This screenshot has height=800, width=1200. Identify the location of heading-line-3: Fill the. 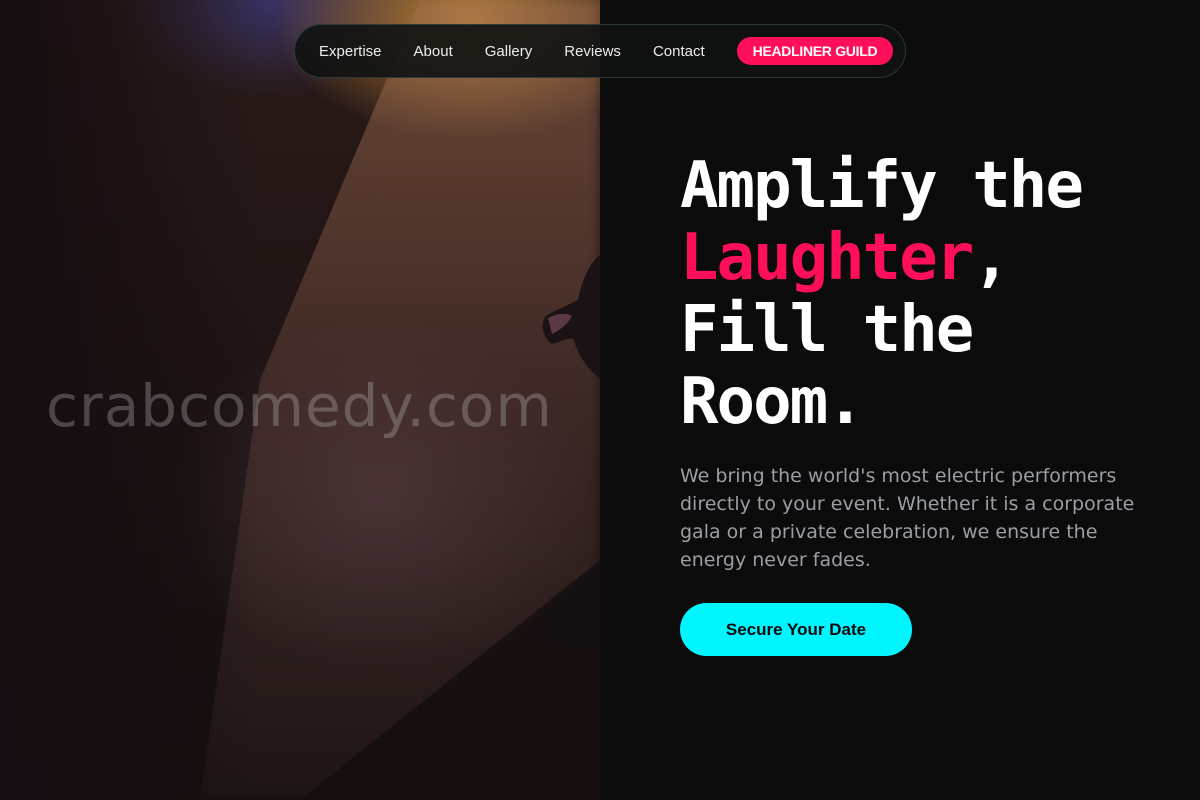
(827, 330).